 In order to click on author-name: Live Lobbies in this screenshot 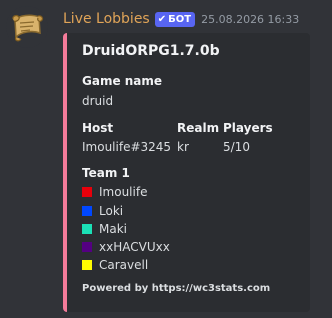, I will do `click(106, 19)`.